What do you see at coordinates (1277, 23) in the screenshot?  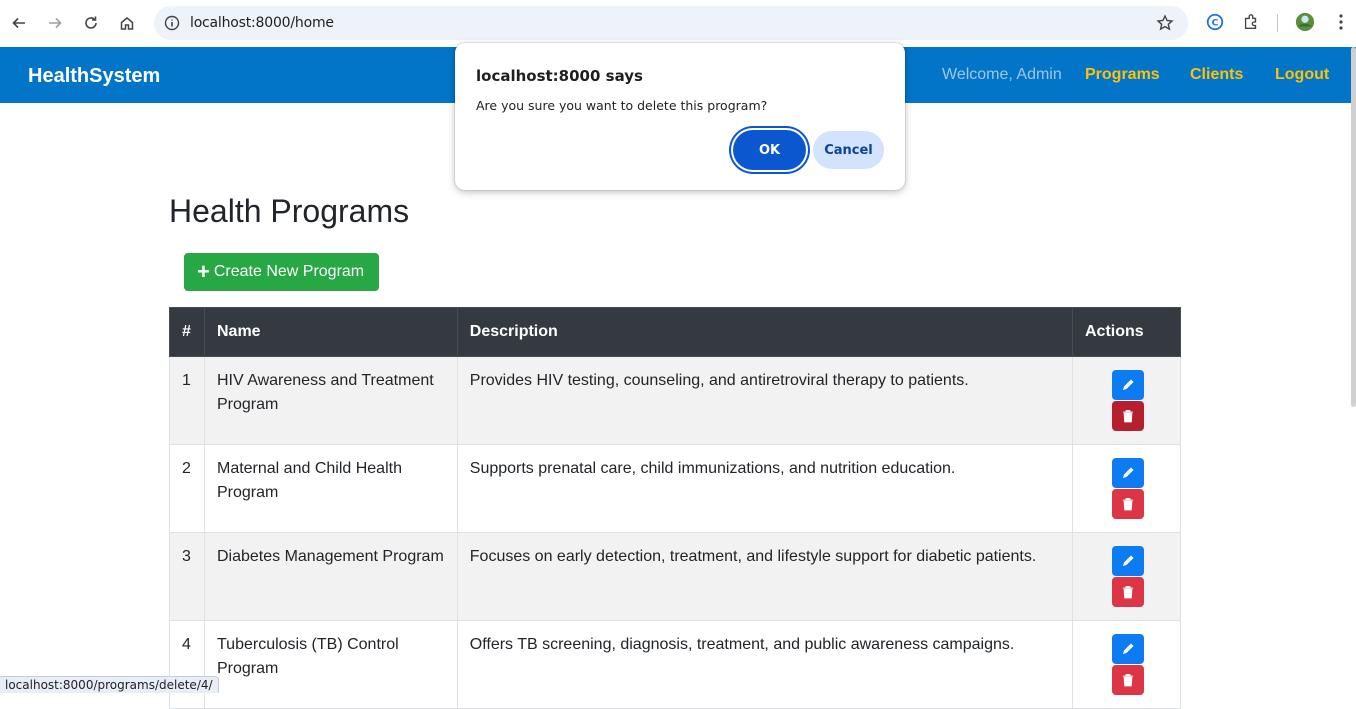 I see `toolbar-separator` at bounding box center [1277, 23].